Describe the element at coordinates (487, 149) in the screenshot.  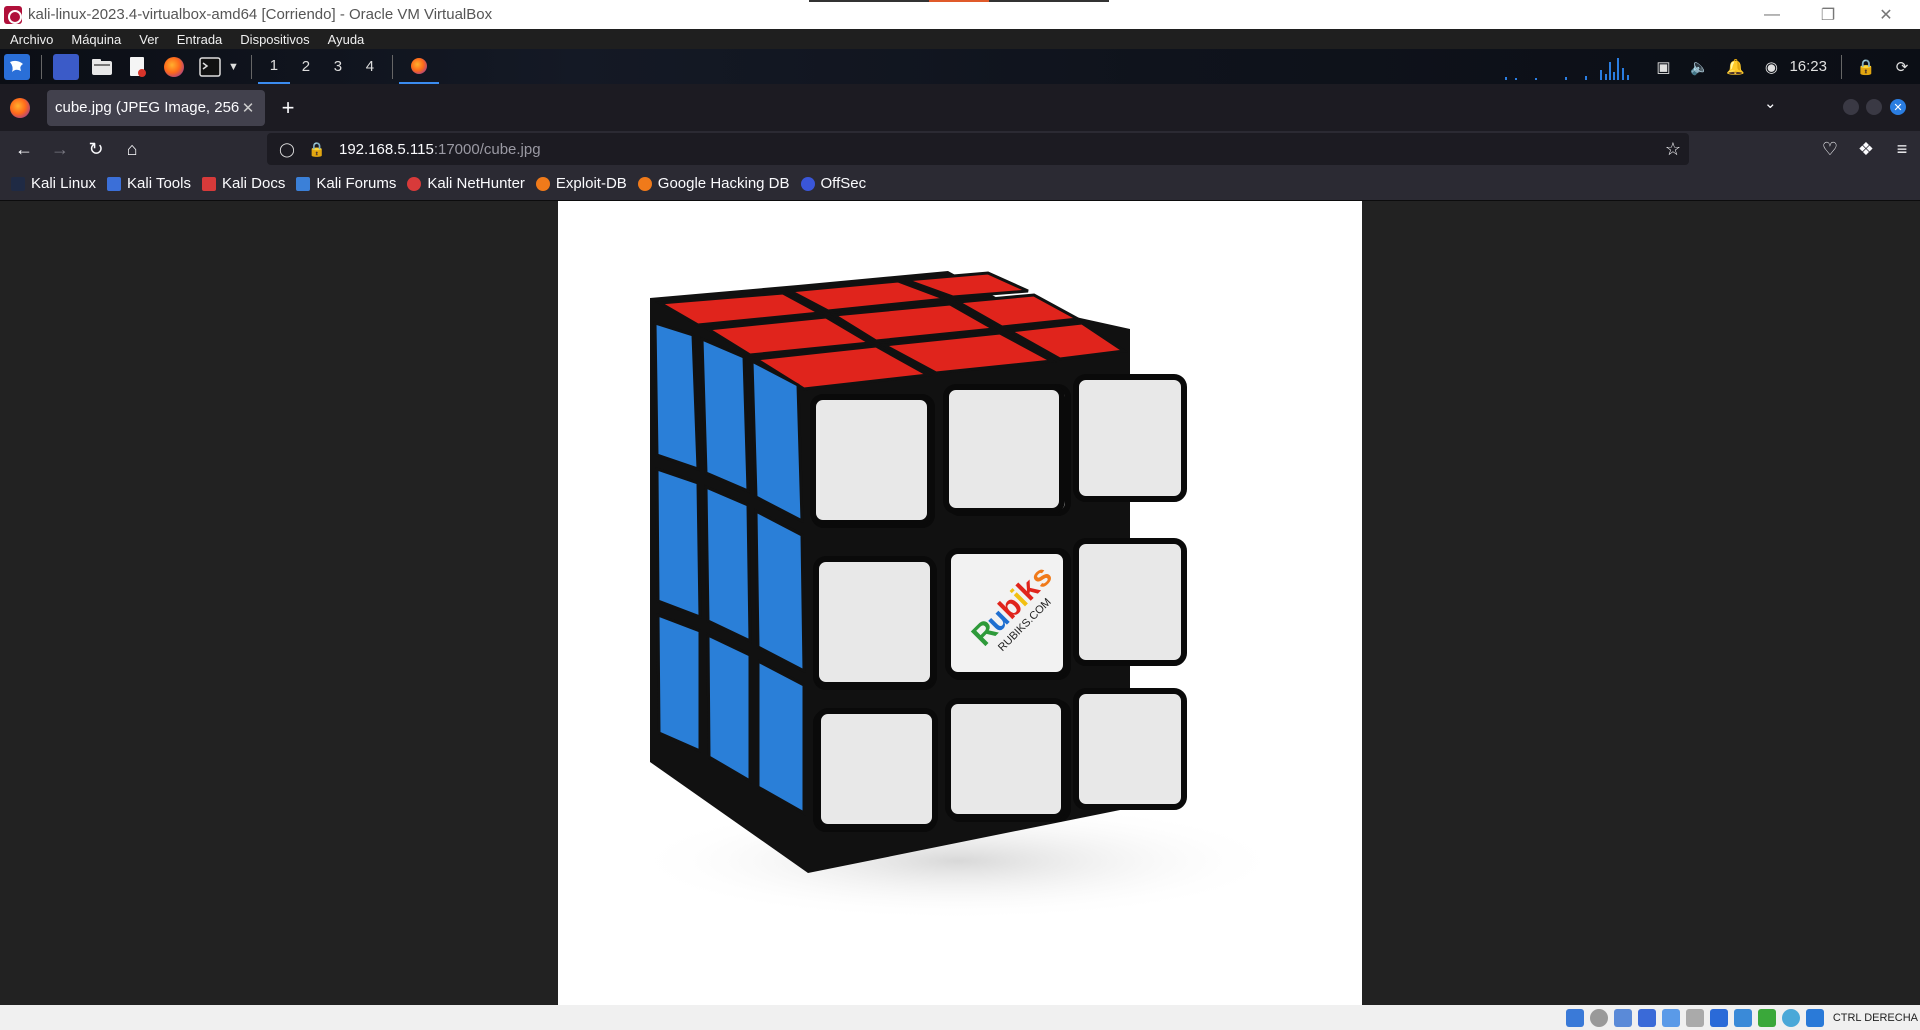
I see `url-path: :17000/cube.jpg` at that location.